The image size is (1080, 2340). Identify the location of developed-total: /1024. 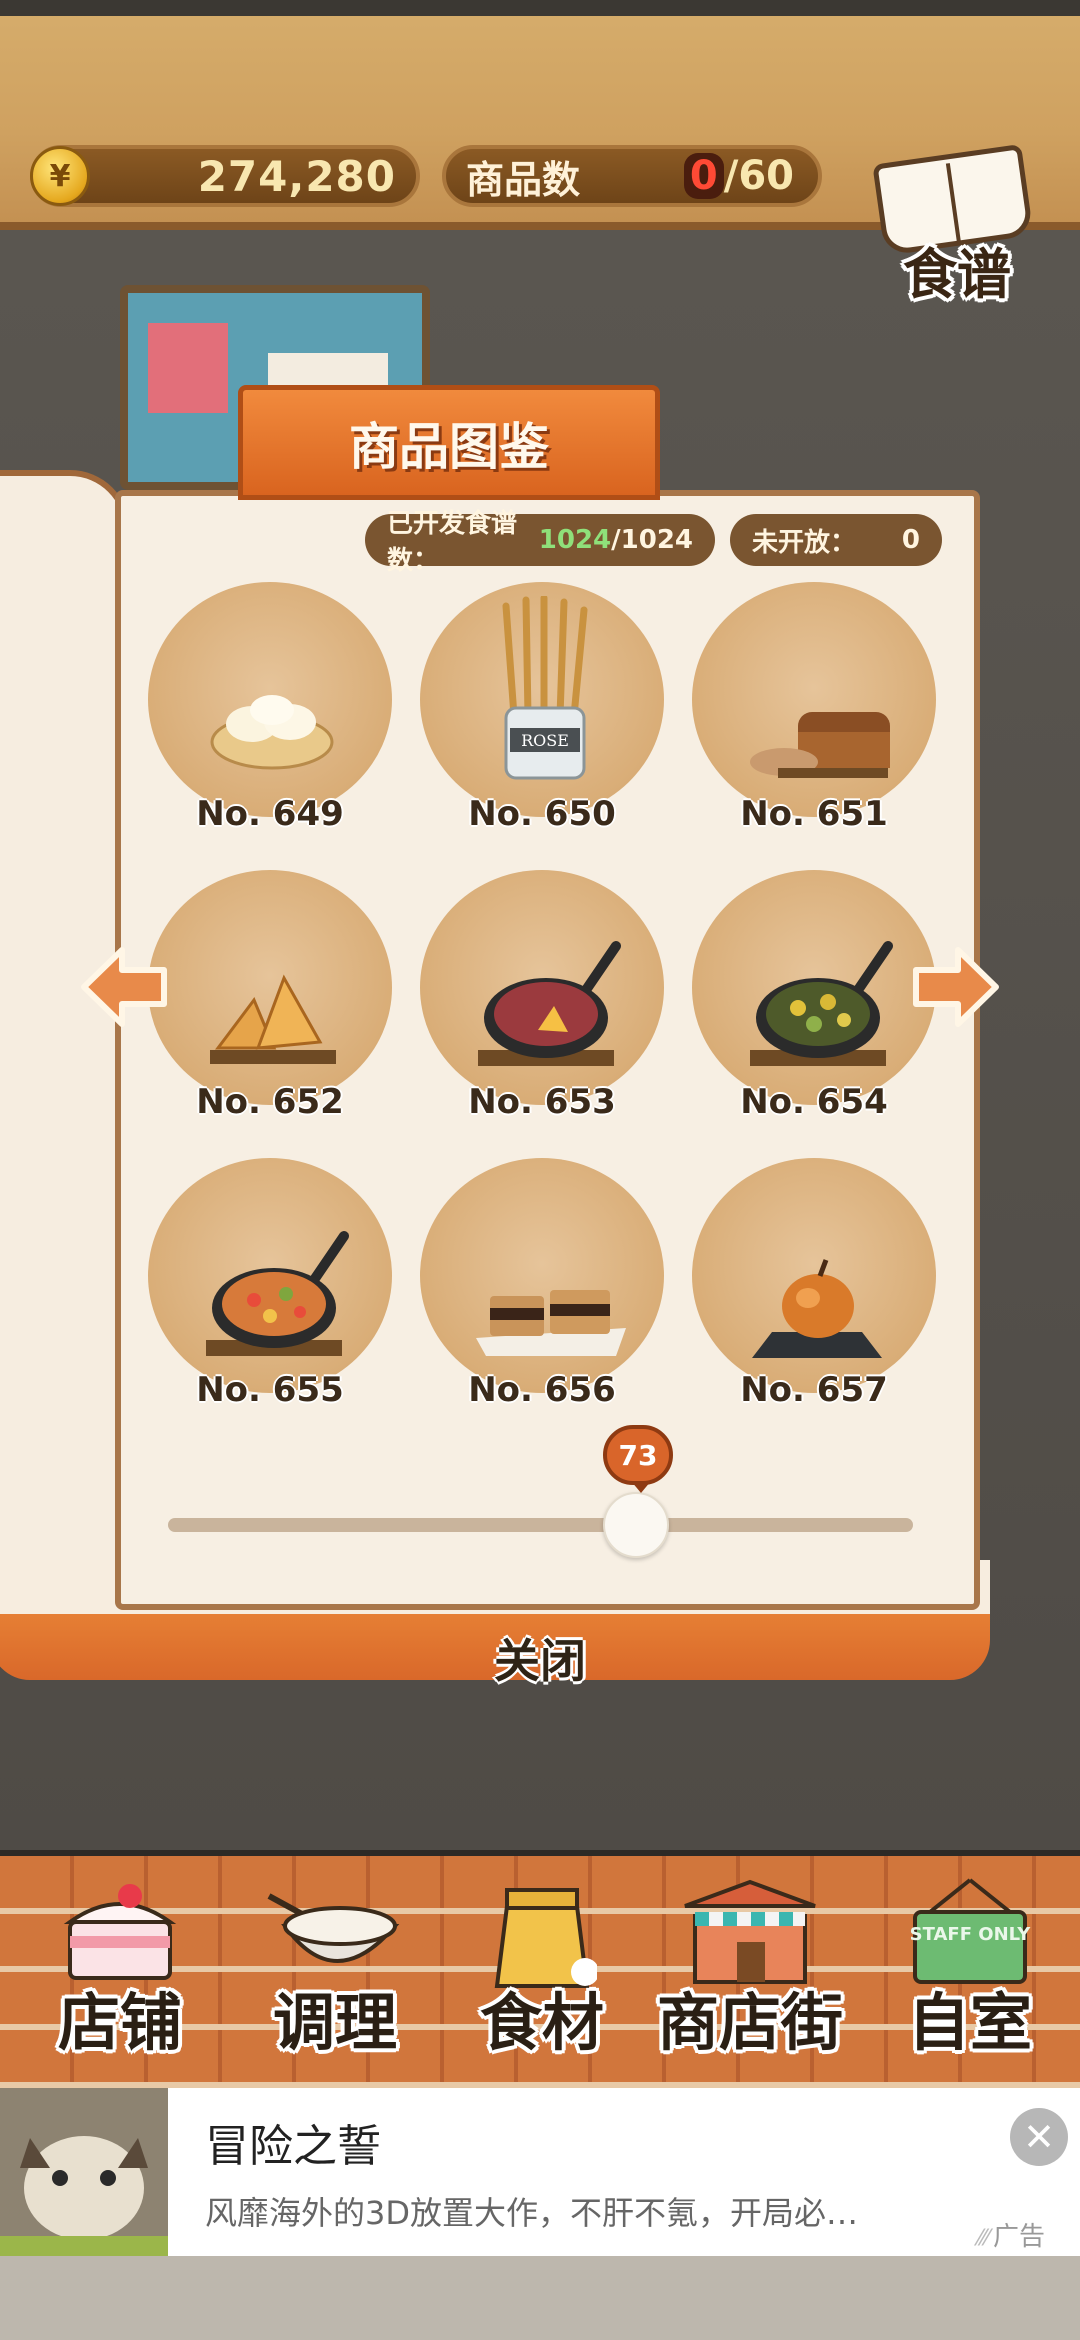
(652, 540).